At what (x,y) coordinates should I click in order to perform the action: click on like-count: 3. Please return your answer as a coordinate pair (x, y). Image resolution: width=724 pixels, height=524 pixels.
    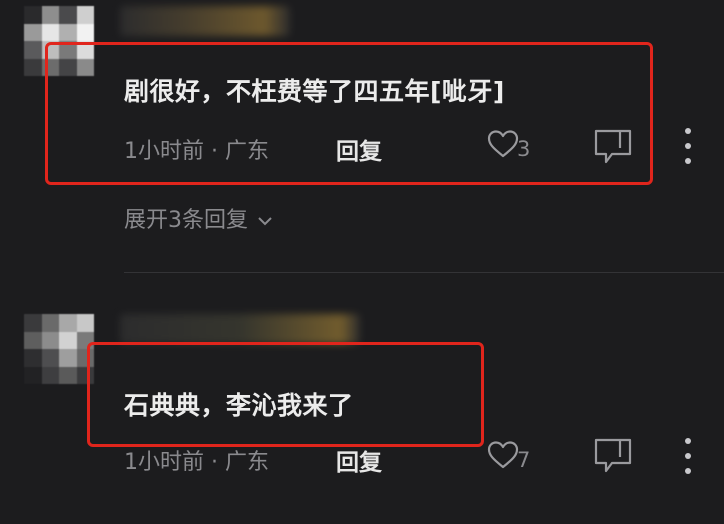
    Looking at the image, I should click on (524, 149).